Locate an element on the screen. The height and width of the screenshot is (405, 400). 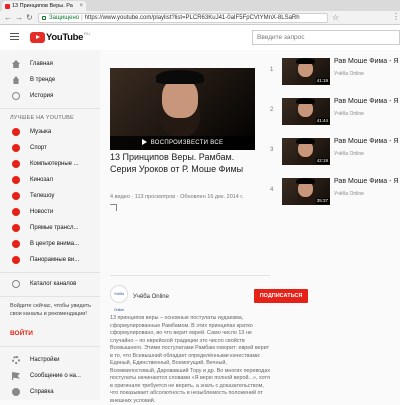
sign-in-link: ВОЙТИ is located at coordinates (21, 333).